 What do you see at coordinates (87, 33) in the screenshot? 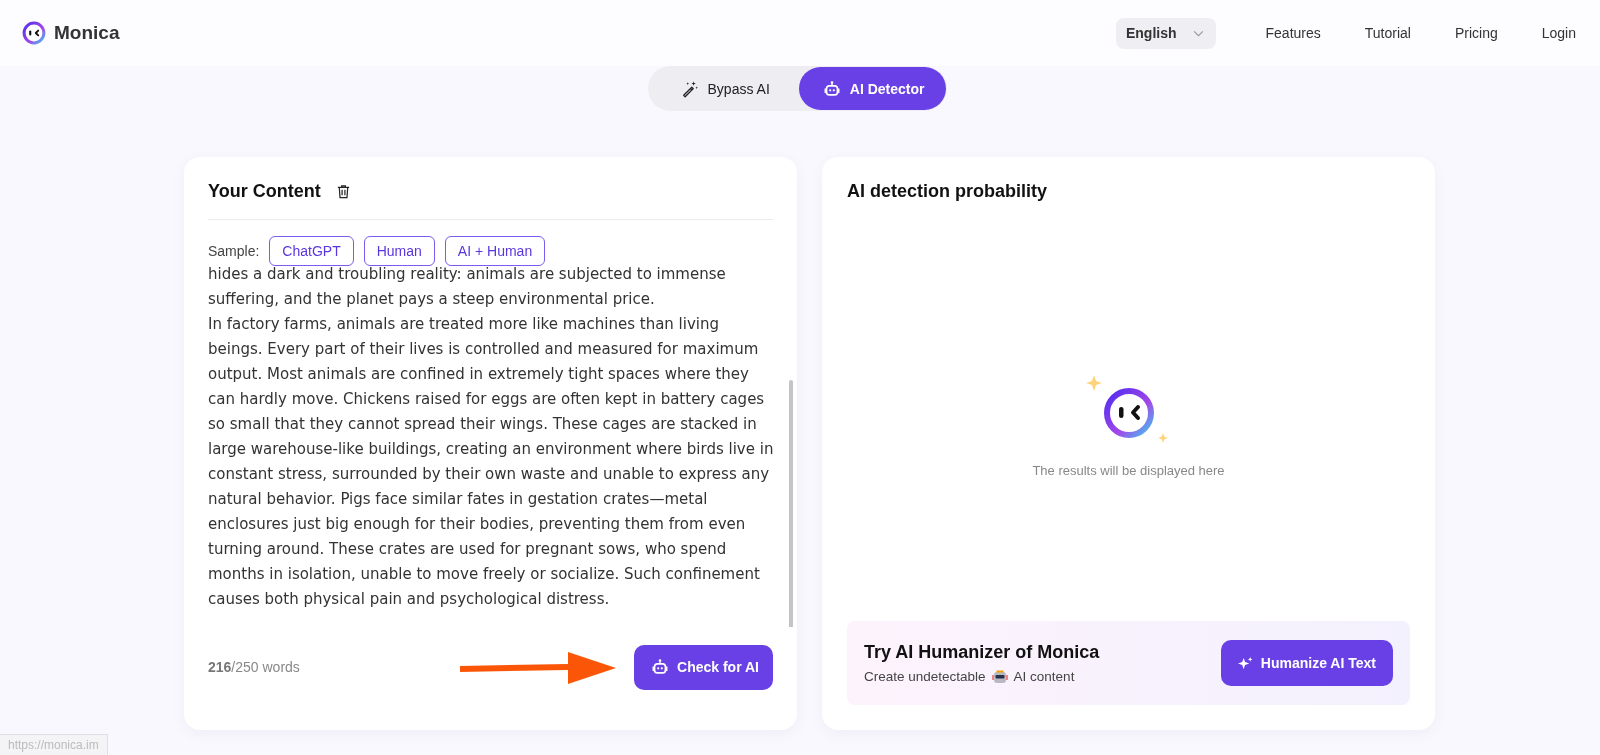
I see `brand-name: Monica` at bounding box center [87, 33].